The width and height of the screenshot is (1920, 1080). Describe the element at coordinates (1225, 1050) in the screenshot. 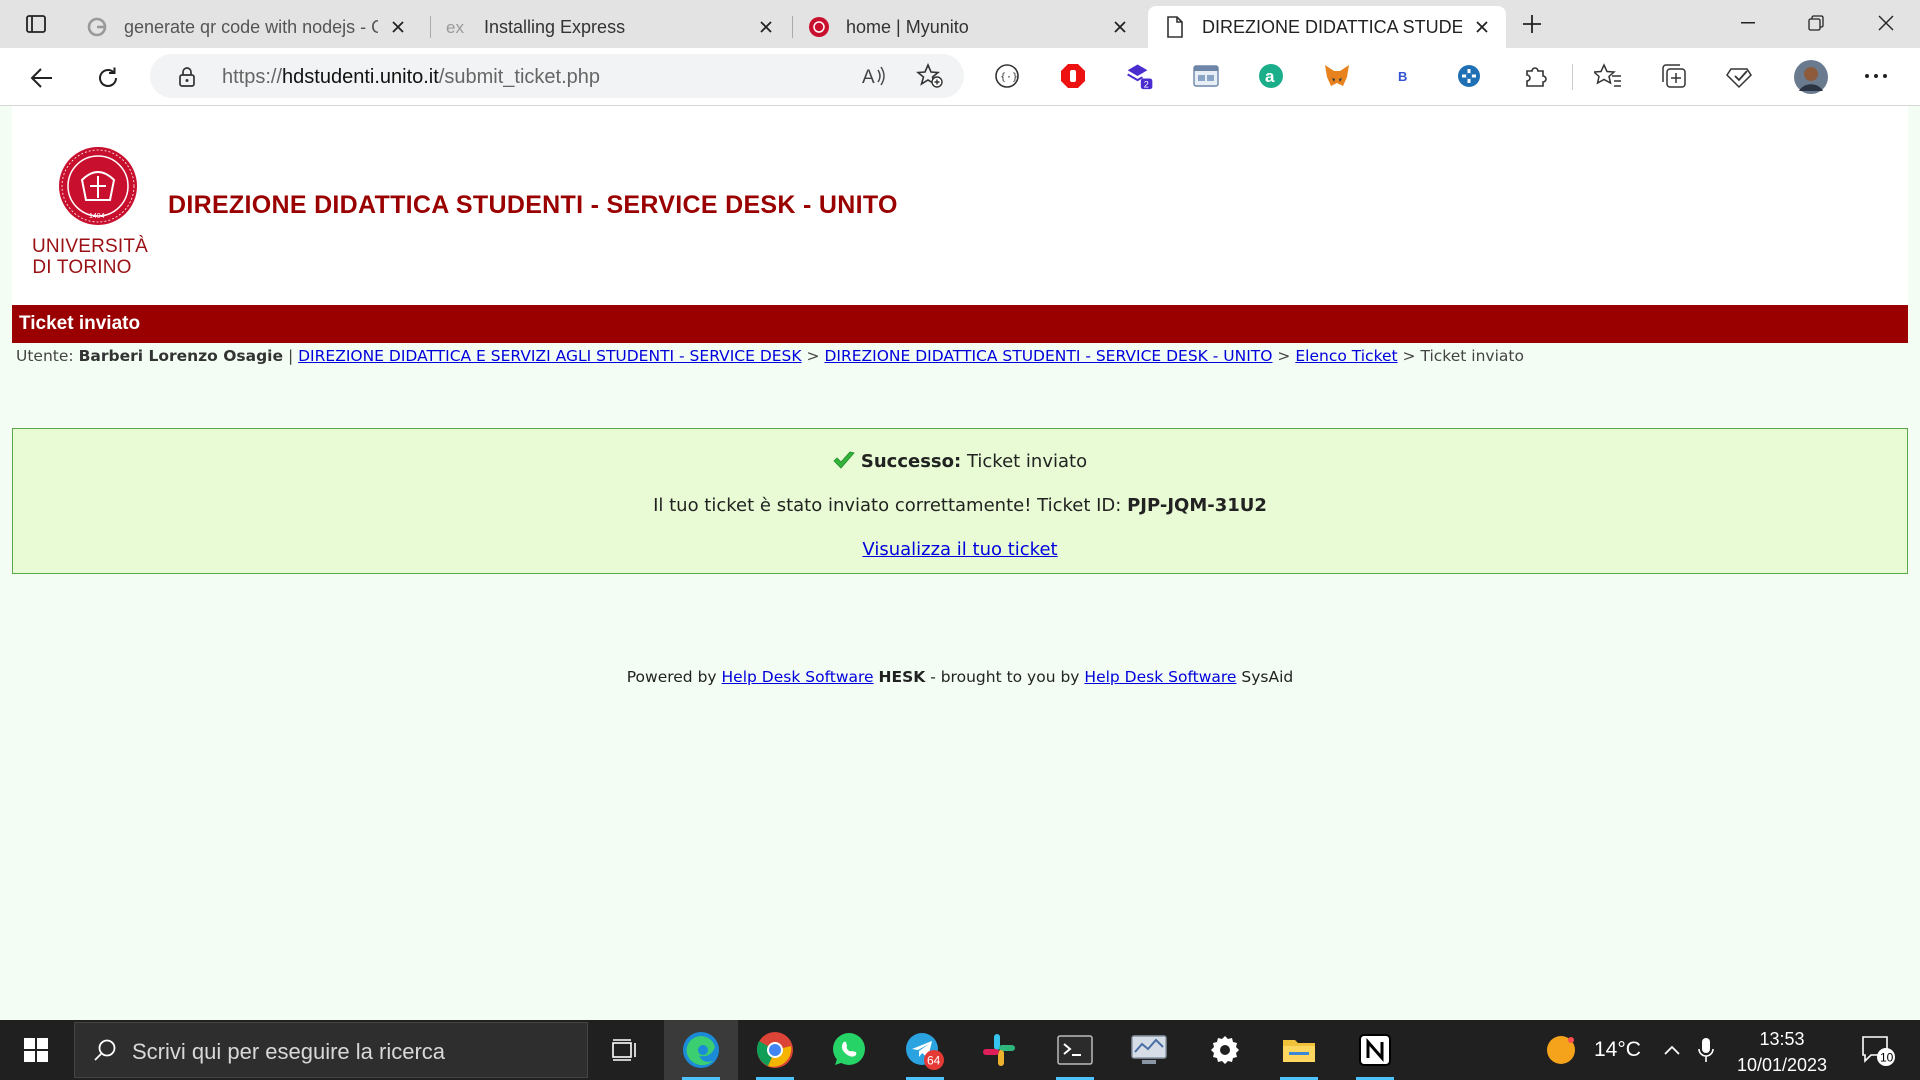

I see `taskbar-settings` at that location.